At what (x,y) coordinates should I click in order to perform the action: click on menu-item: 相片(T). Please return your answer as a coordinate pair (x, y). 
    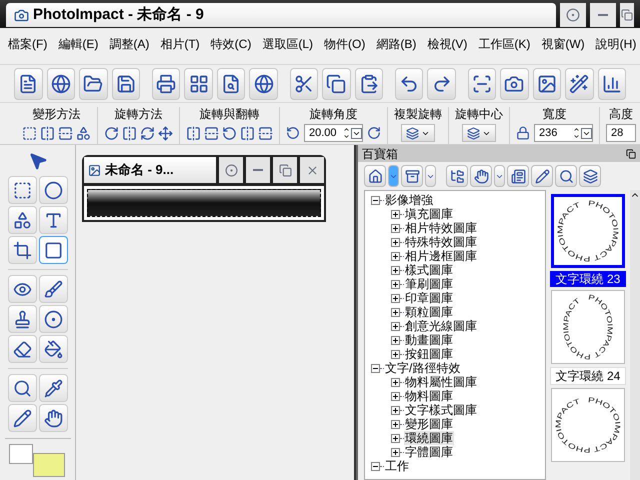
    Looking at the image, I should click on (180, 44).